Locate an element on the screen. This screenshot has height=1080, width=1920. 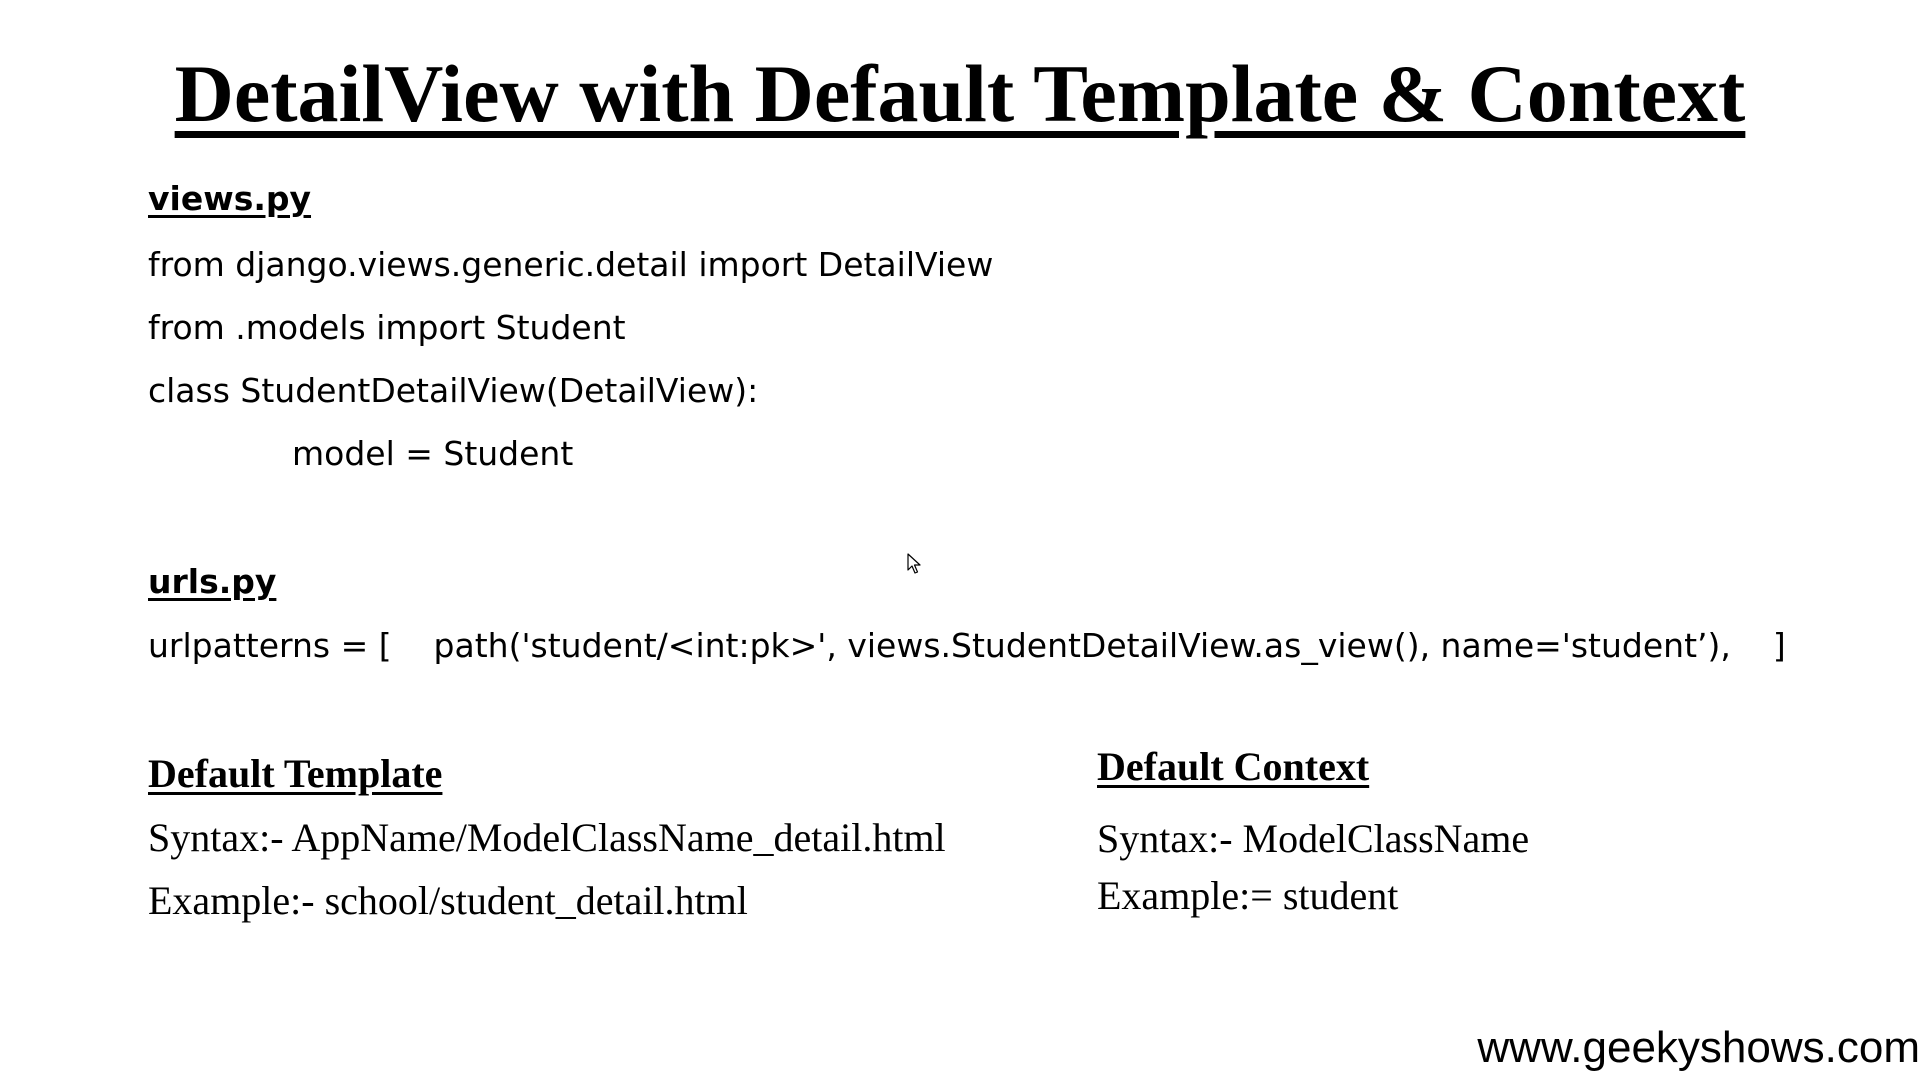
footer-website: www.geekyshows.com is located at coordinates (1698, 1047).